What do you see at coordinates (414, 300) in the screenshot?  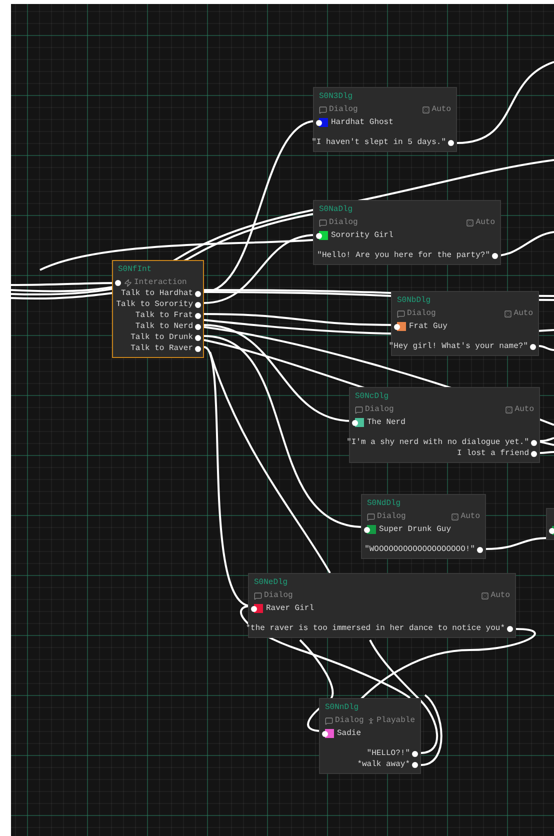 I see `node-id: S0NbDlg` at bounding box center [414, 300].